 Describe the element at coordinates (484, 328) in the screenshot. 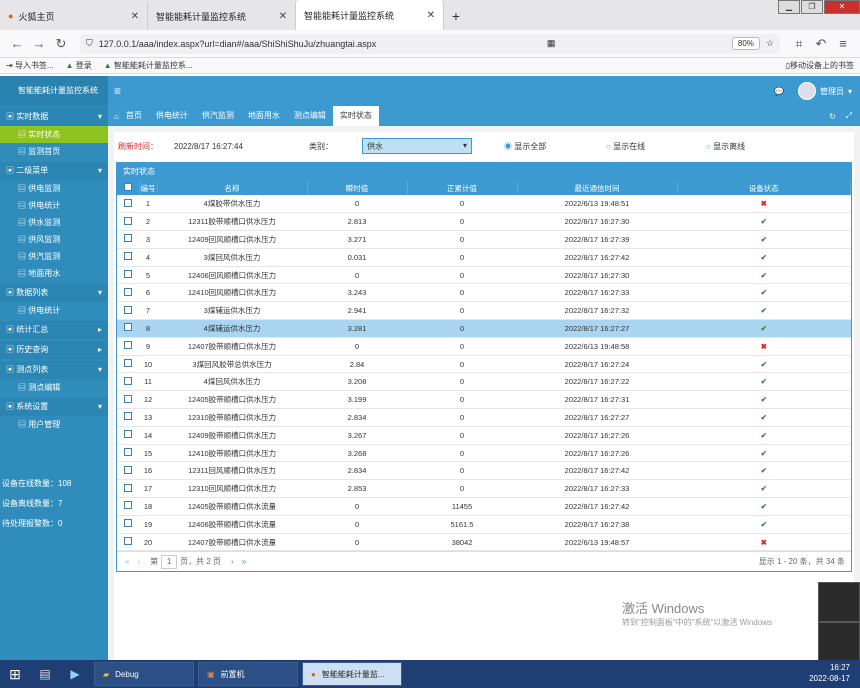

I see `table-row: 8 4煤辅运供水压力 3.281 0 2022/8/17 16:27:27 ✔` at that location.